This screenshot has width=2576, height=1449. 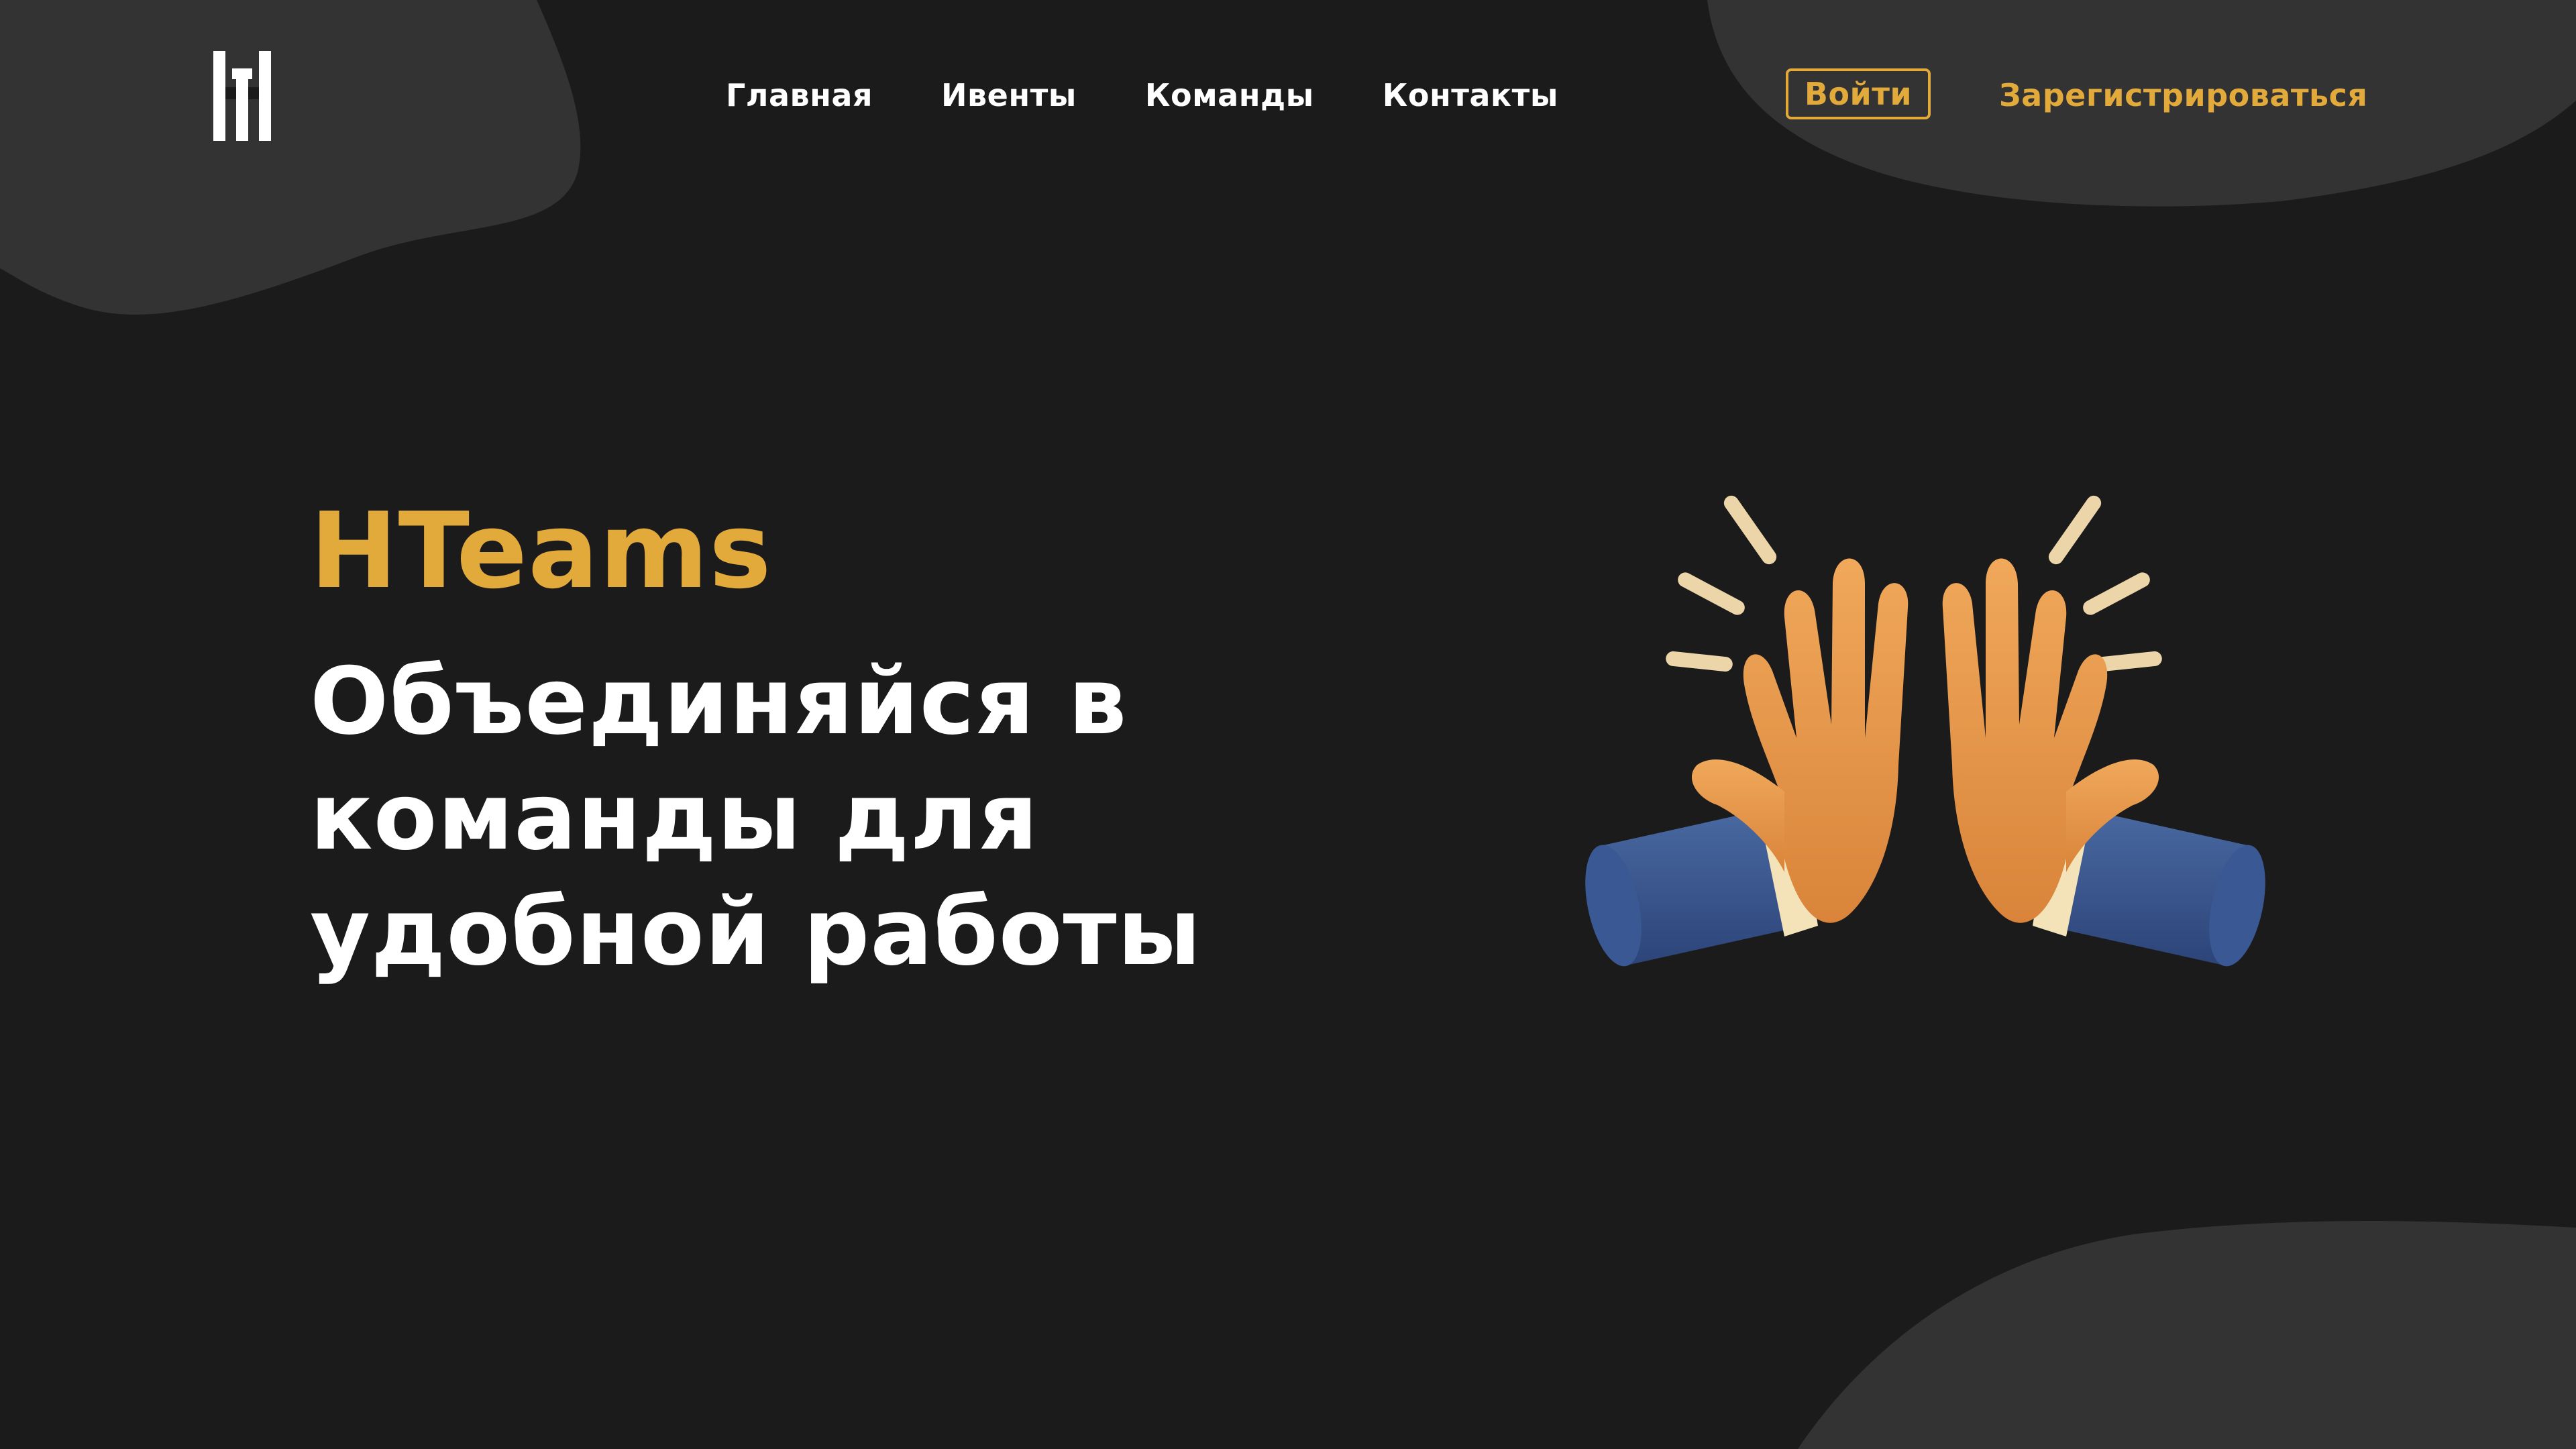 What do you see at coordinates (1009, 95) in the screenshot?
I see `nav-item-events: Ивенты` at bounding box center [1009, 95].